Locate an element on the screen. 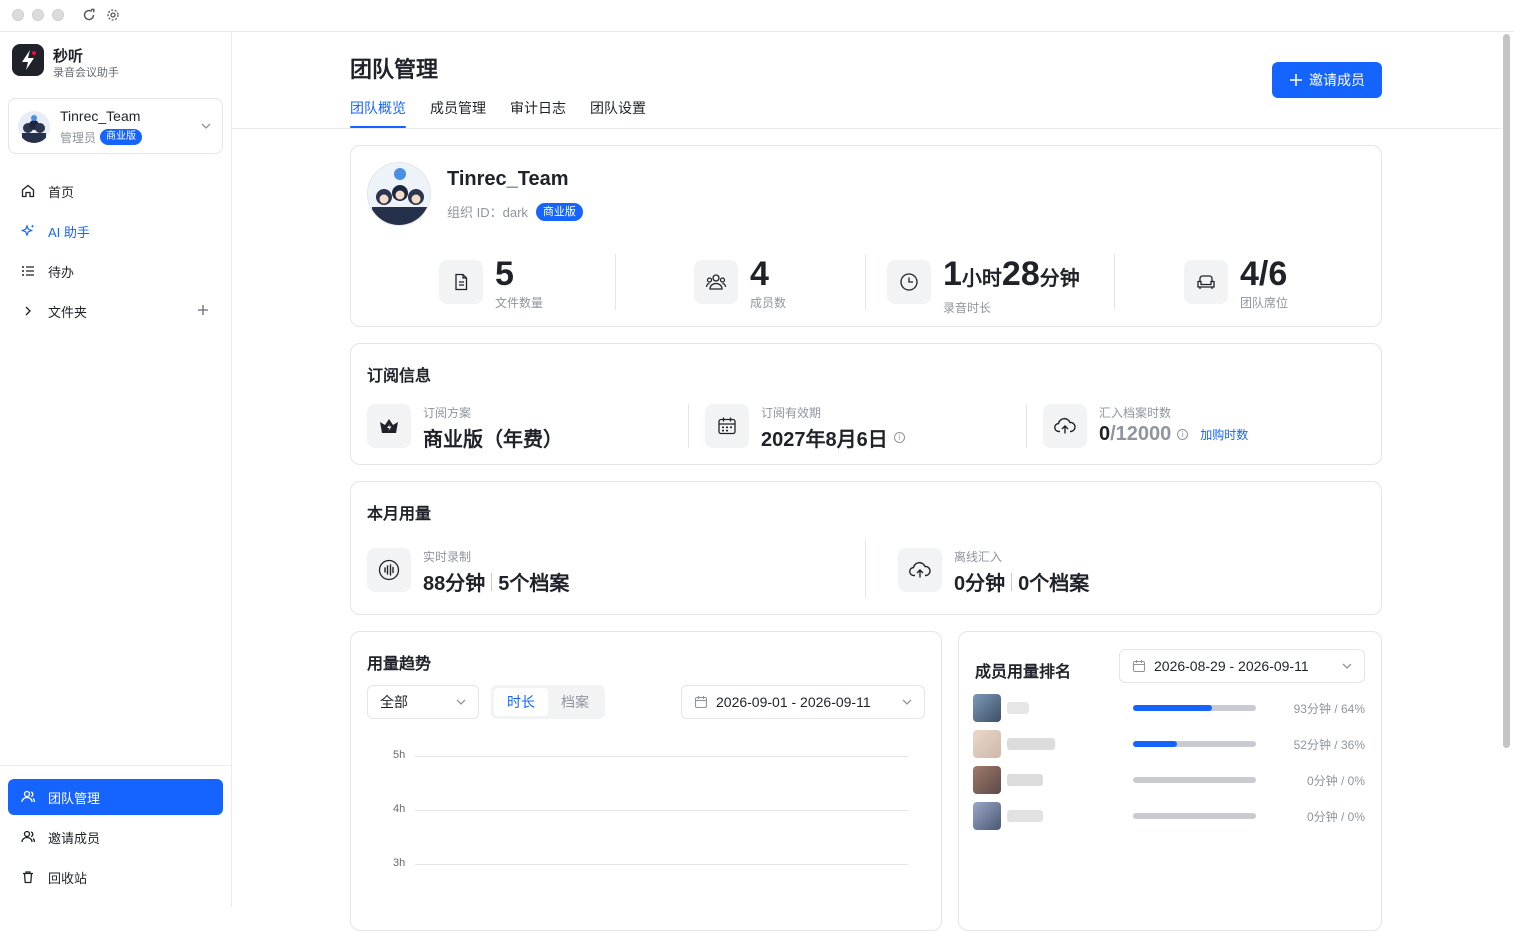 This screenshot has height=931, width=1514. import-used: 0 is located at coordinates (1105, 434).